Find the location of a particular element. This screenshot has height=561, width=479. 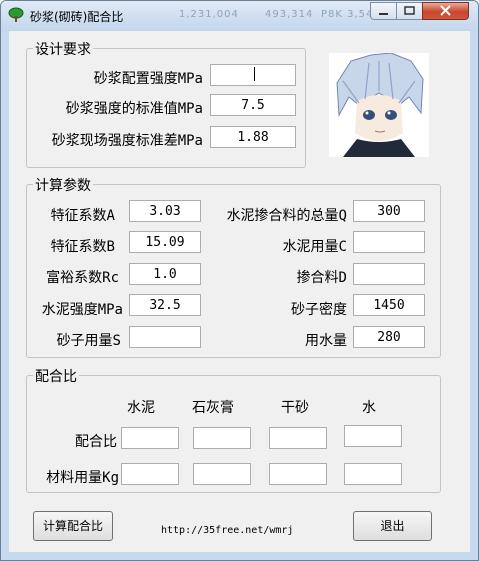

water-amount-label: 用水量 is located at coordinates (326, 341).